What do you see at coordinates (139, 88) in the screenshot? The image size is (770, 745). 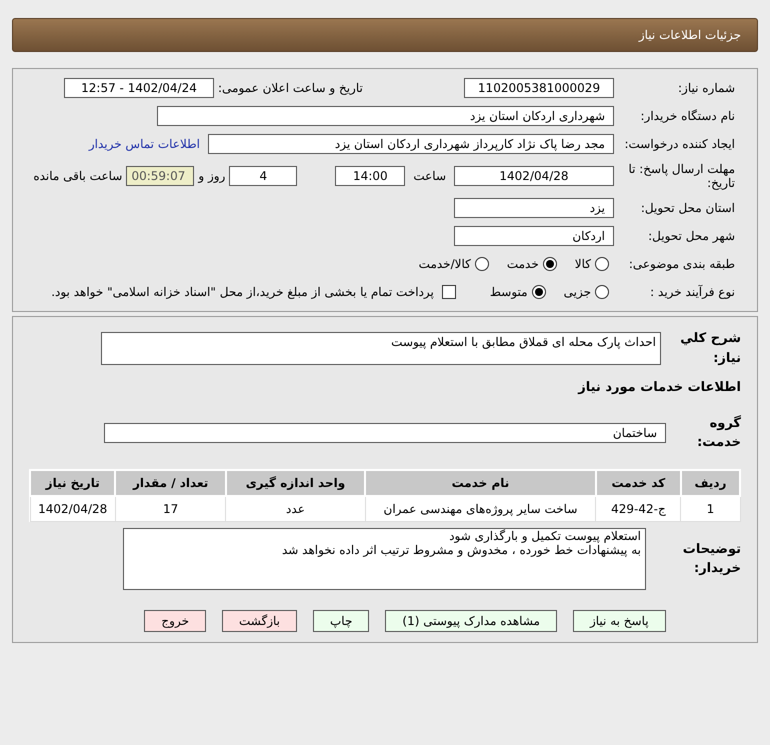 I see `text-field: 1402/04/24 - 12:57` at bounding box center [139, 88].